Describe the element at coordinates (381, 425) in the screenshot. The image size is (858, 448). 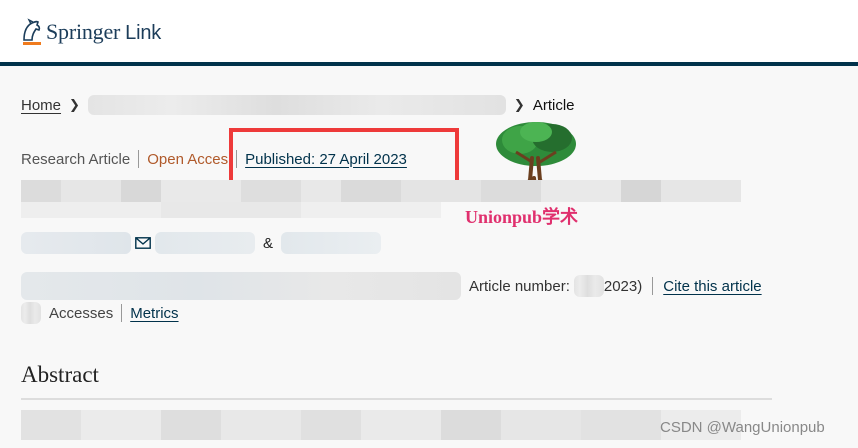
I see `abstract-text-redacted` at that location.